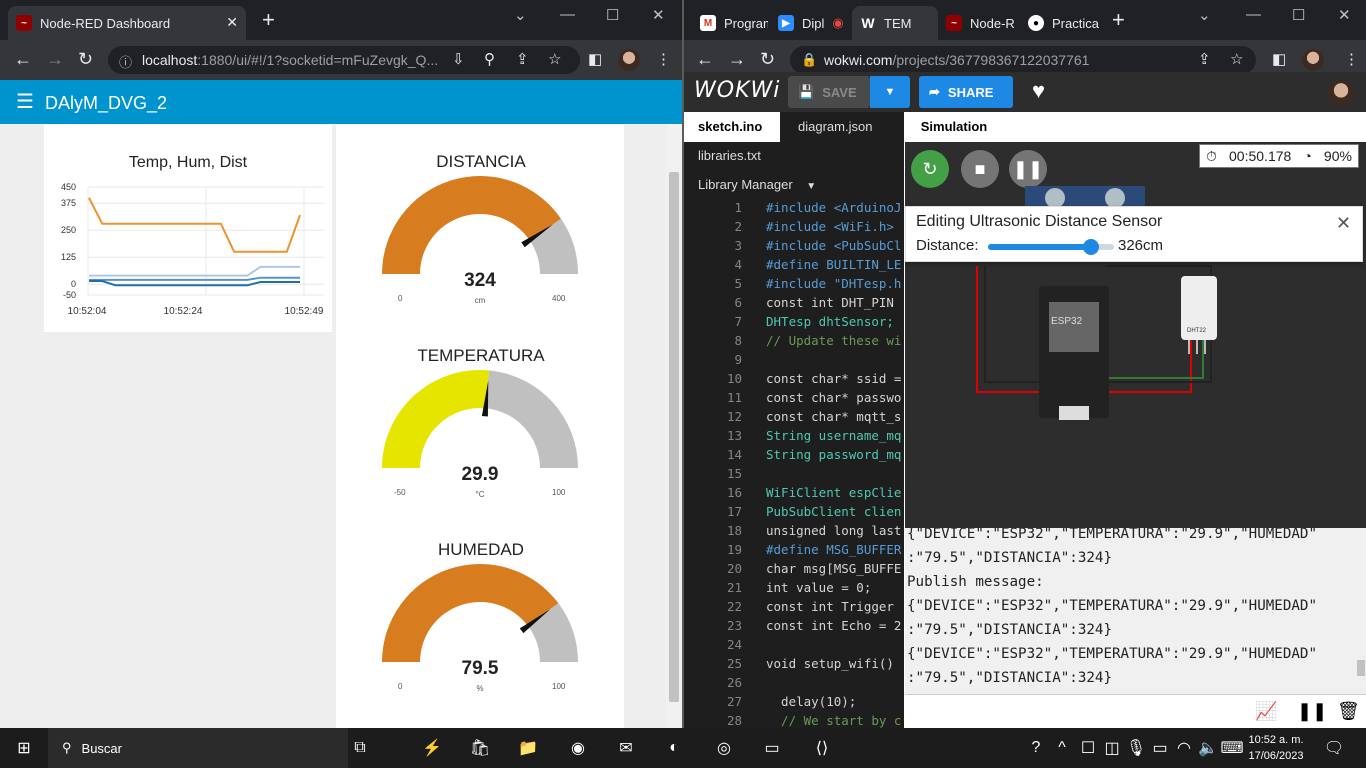 The height and width of the screenshot is (768, 1366). Describe the element at coordinates (489, 59) in the screenshot. I see `zoom-icon: ⚲` at that location.